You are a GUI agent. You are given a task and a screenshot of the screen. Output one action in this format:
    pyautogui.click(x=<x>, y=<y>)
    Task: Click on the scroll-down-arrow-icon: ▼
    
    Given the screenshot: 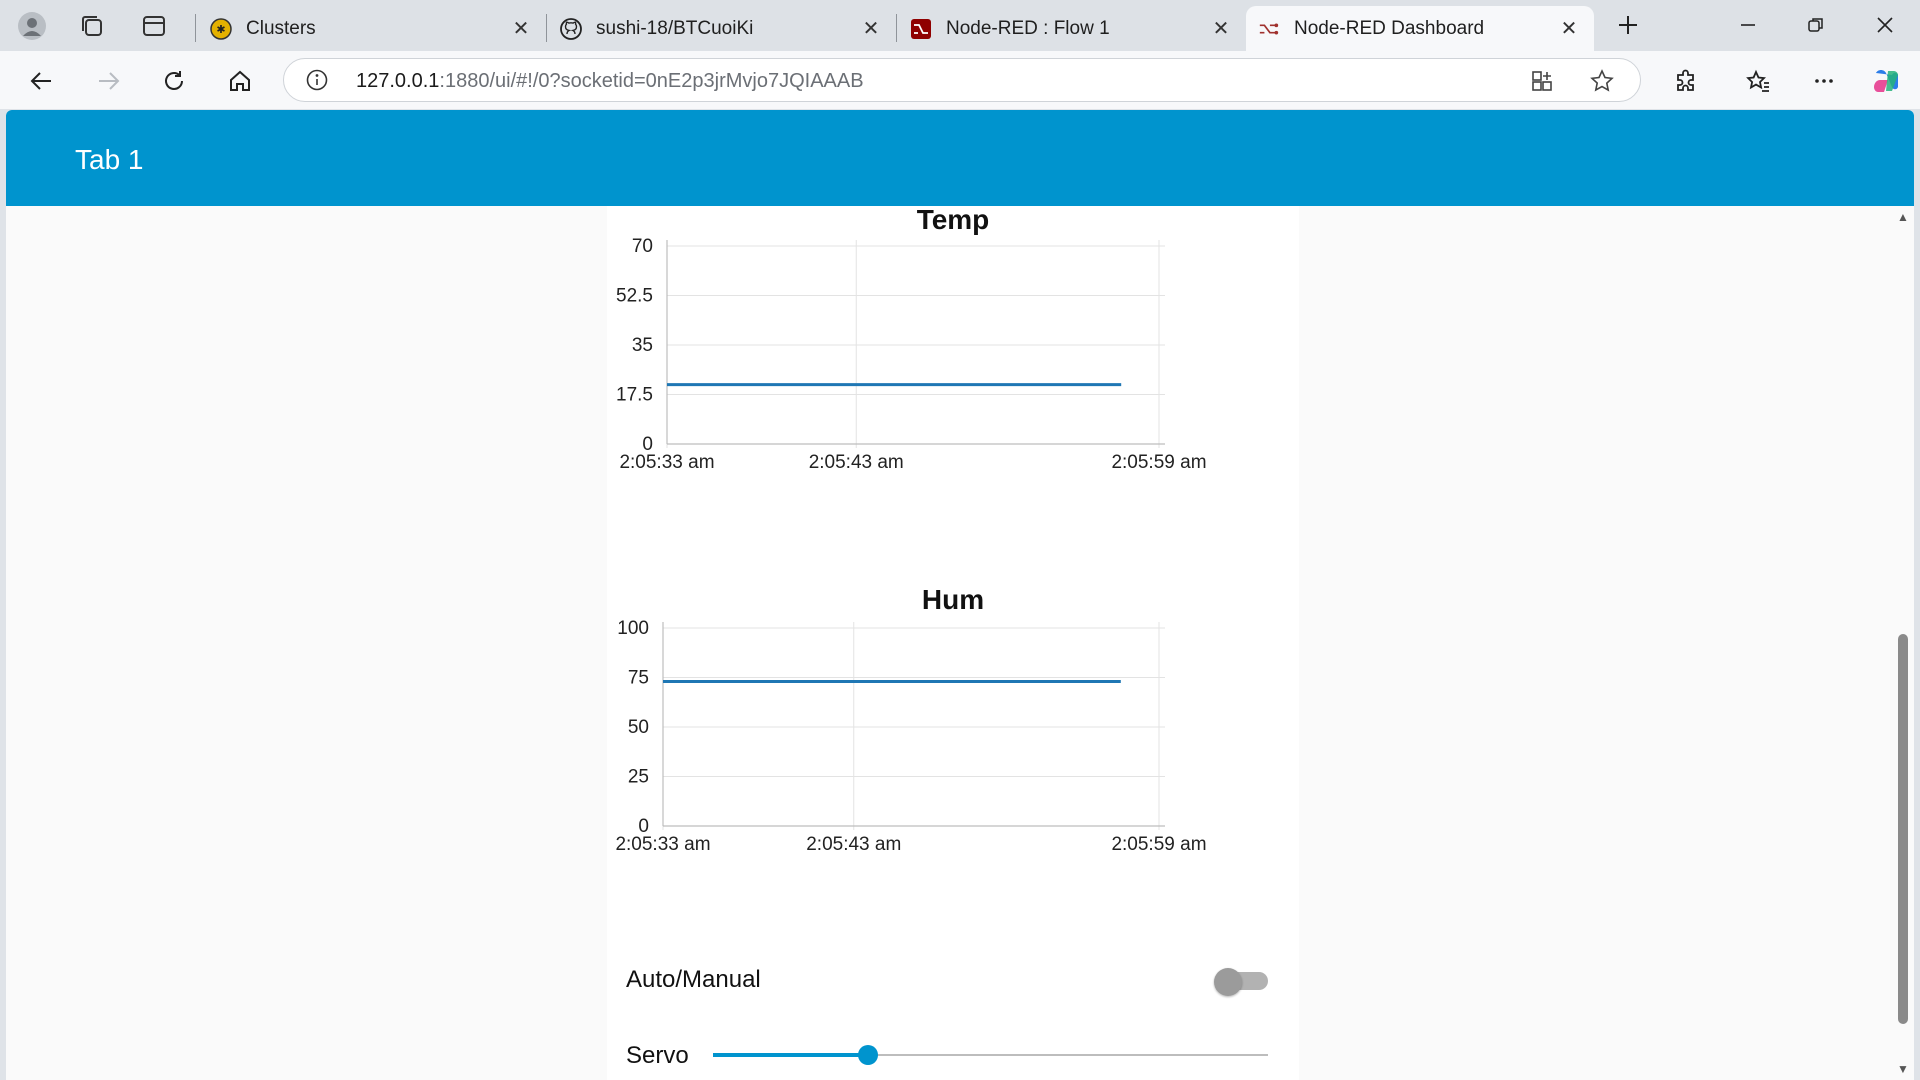 What is the action you would take?
    pyautogui.click(x=1903, y=1069)
    